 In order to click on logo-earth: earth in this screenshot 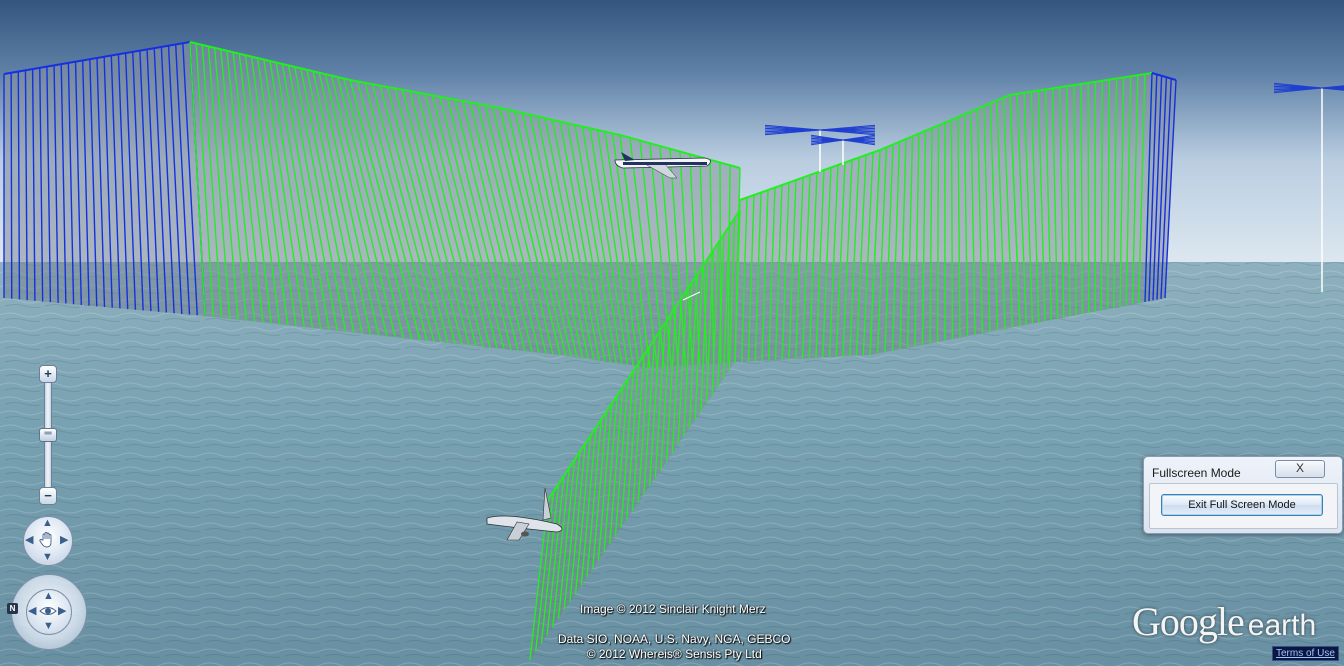, I will do `click(1282, 625)`.